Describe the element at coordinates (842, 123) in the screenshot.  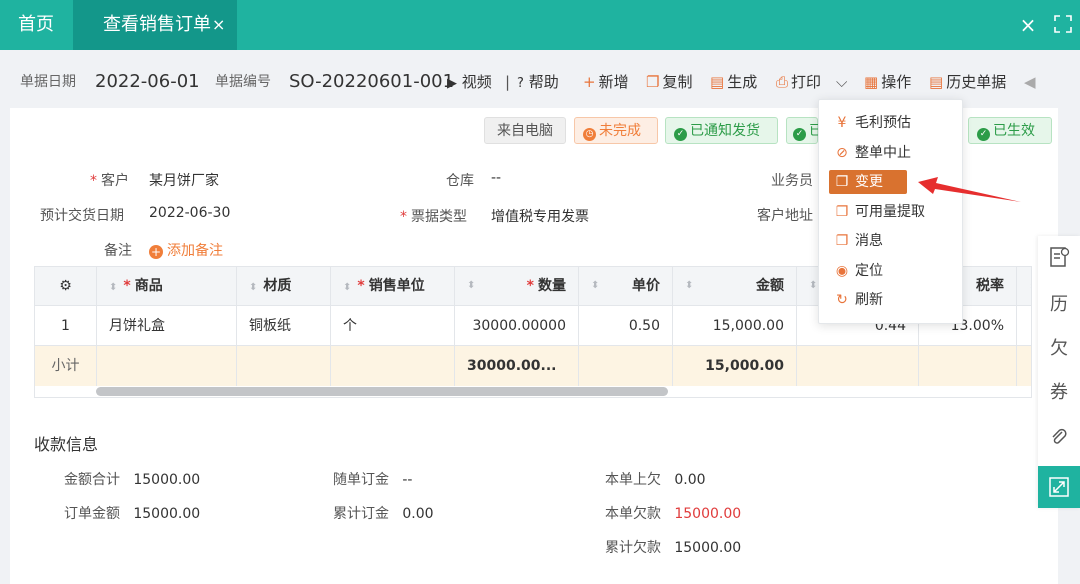
I see `yen-icon: ¥` at that location.